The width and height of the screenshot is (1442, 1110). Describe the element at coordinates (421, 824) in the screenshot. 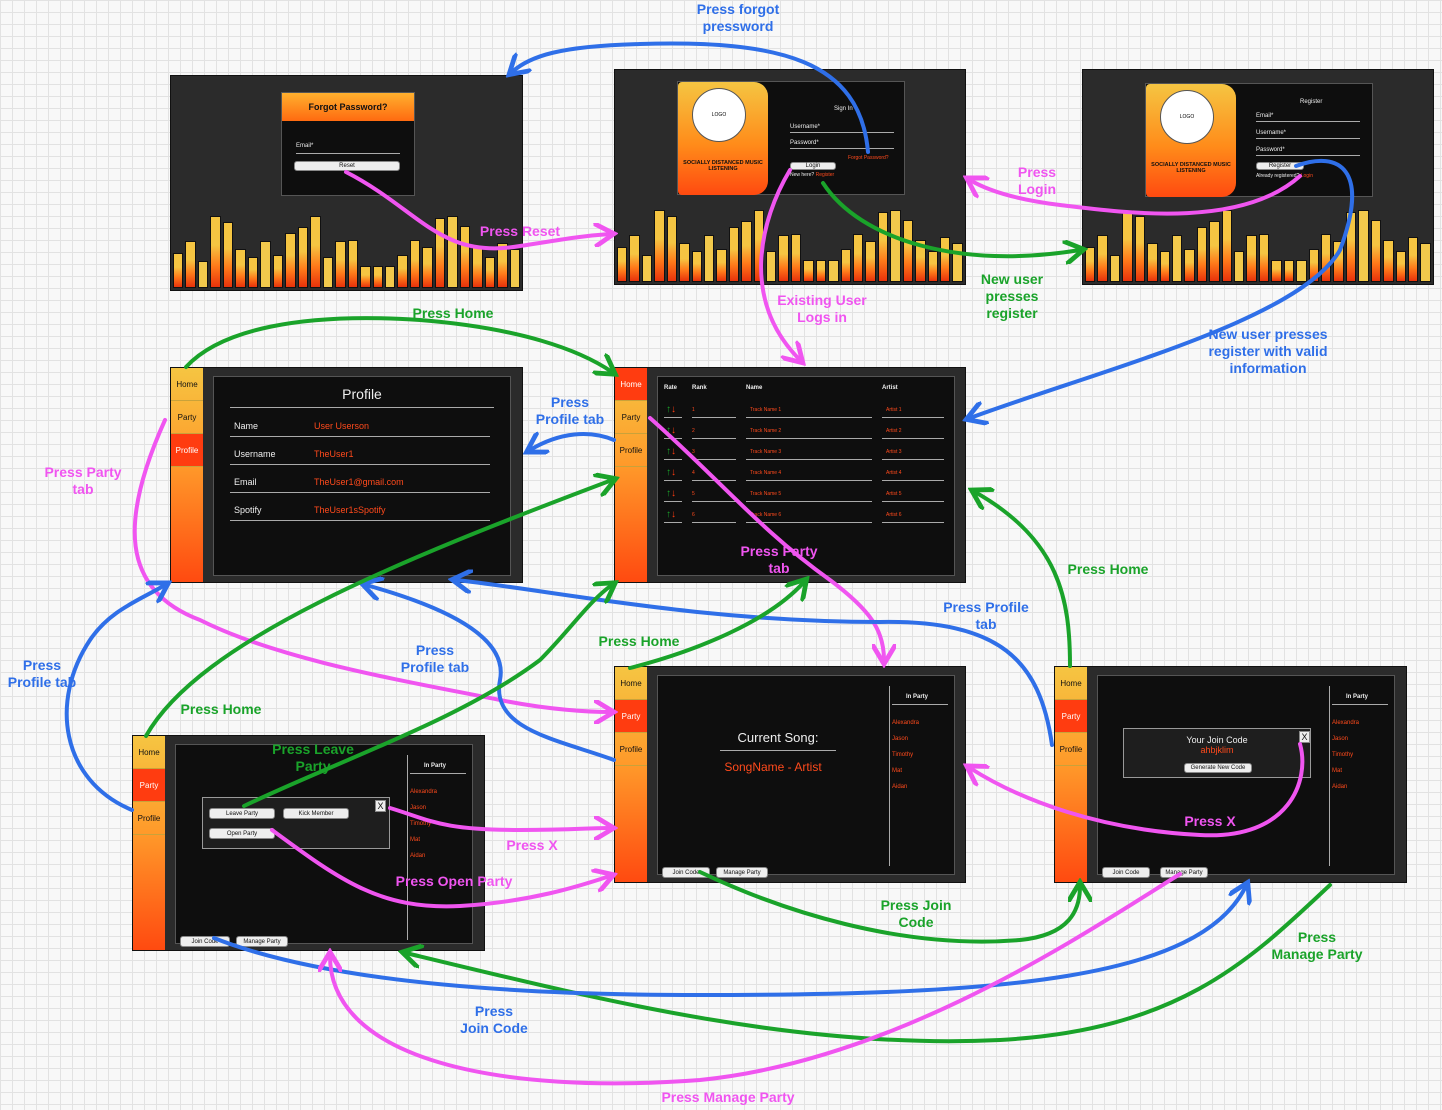

I see `member-name: Timothy` at that location.